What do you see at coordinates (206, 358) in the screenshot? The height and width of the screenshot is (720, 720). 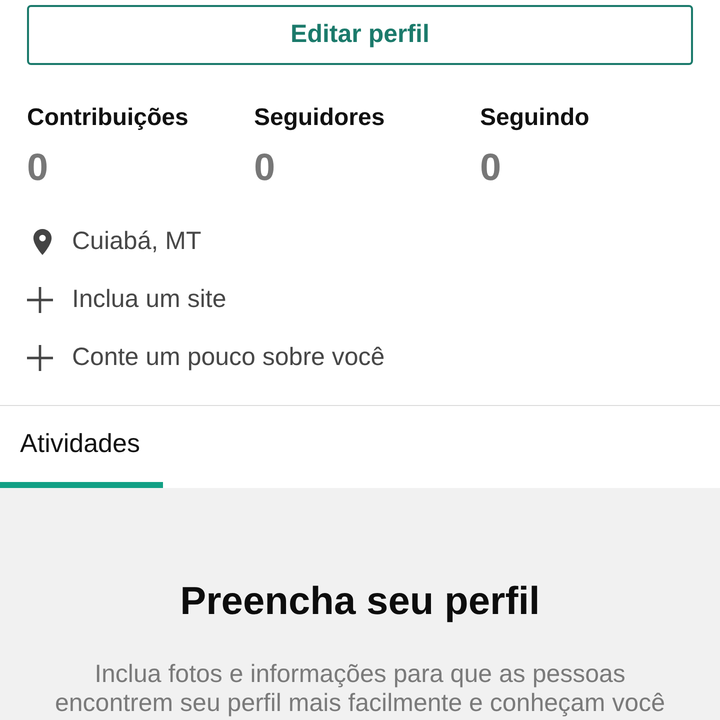 I see `add-info-button: Conte um pouco sobre você` at bounding box center [206, 358].